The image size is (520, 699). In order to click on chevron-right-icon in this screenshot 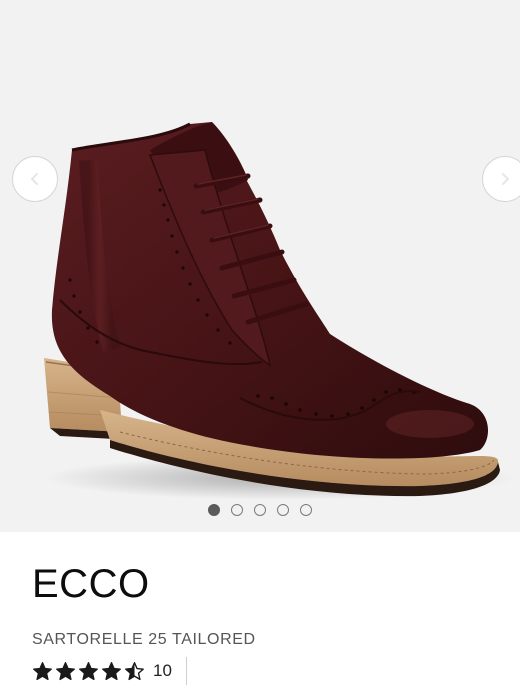, I will do `click(506, 179)`.